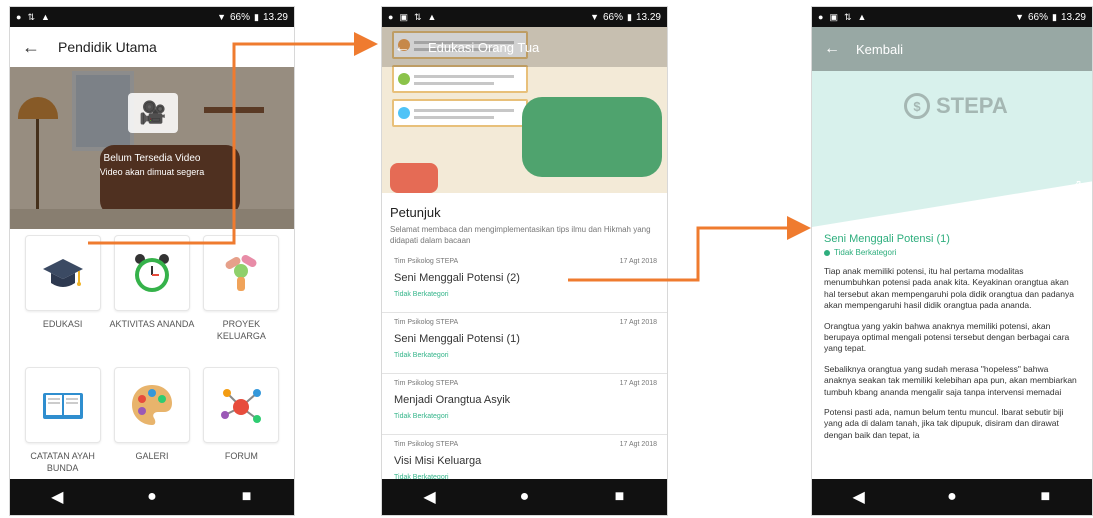  Describe the element at coordinates (1077, 184) in the screenshot. I see `share-icon: ⇗` at that location.